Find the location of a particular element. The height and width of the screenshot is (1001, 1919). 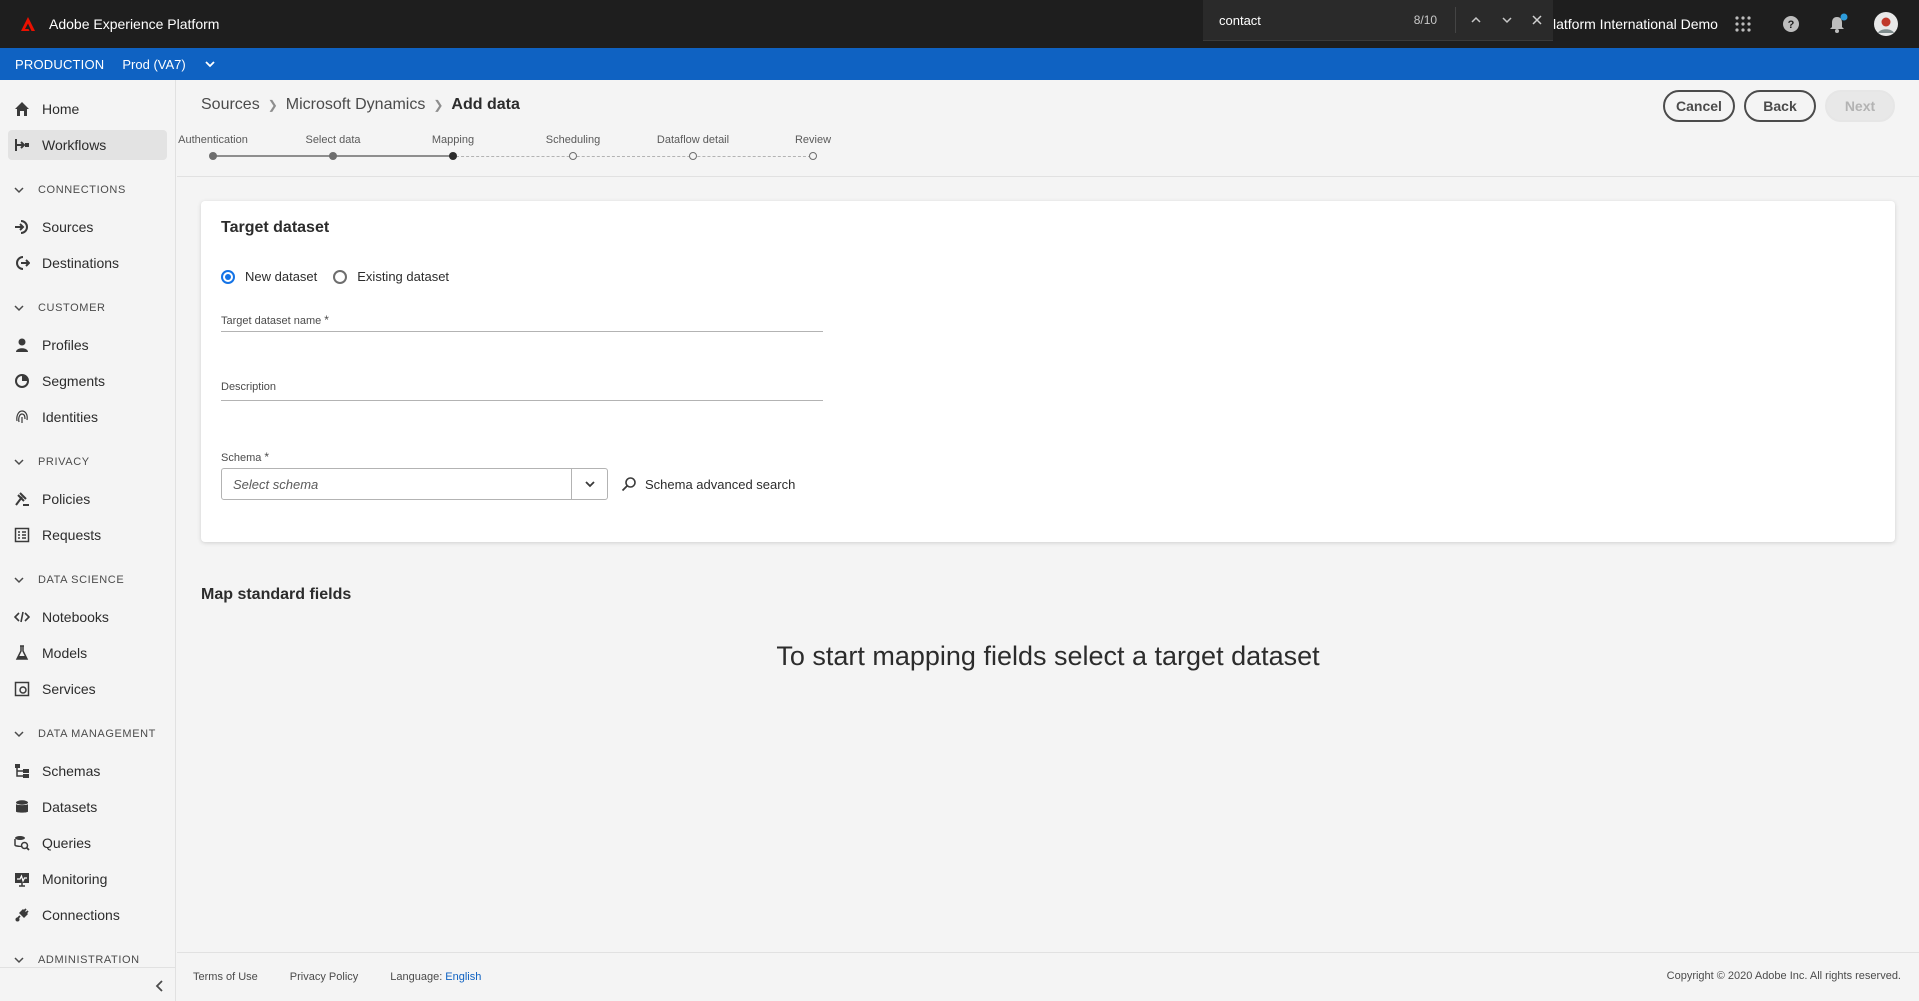

monitoring-icon is located at coordinates (22, 879).